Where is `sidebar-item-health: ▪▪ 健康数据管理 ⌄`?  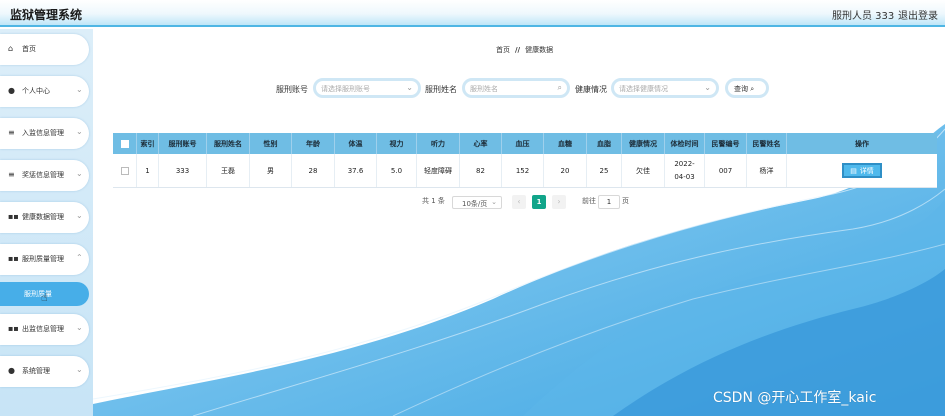 sidebar-item-health: ▪▪ 健康数据管理 ⌄ is located at coordinates (44, 217).